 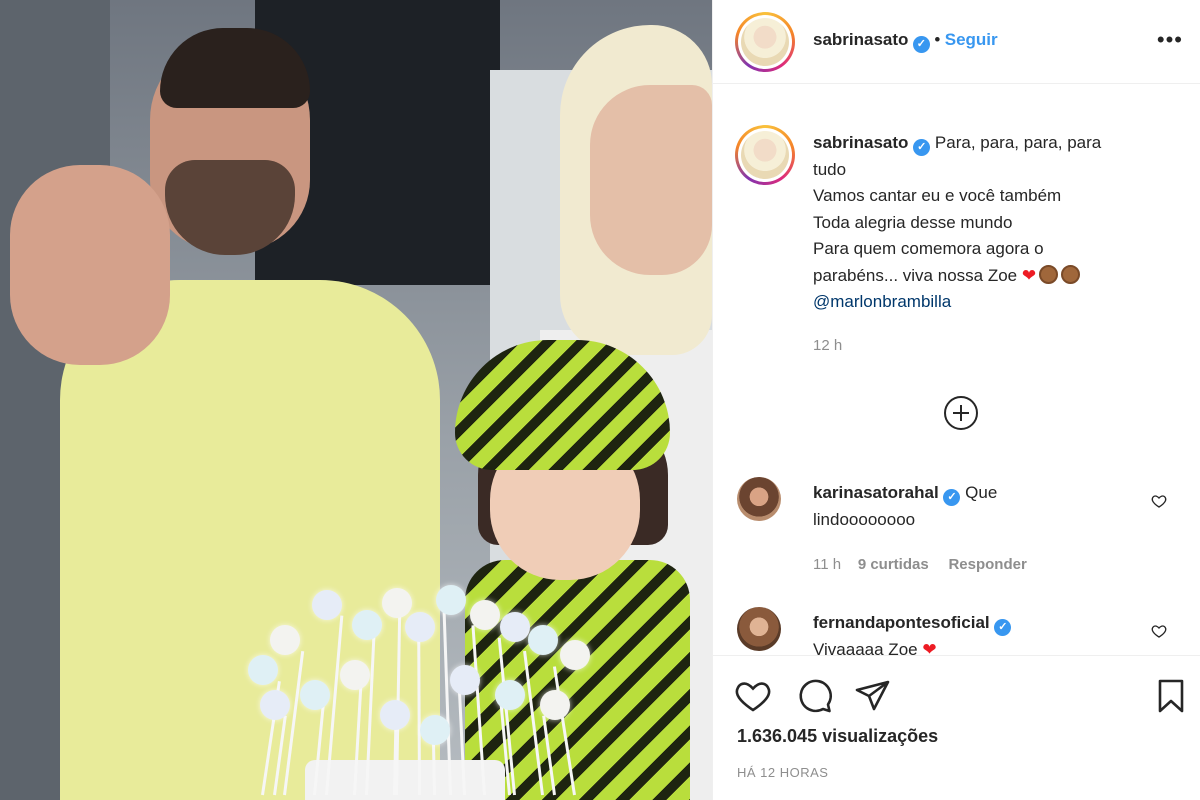 I want to click on post-header: sabrinasato ✓ • Seguir •••, so click(x=956, y=42).